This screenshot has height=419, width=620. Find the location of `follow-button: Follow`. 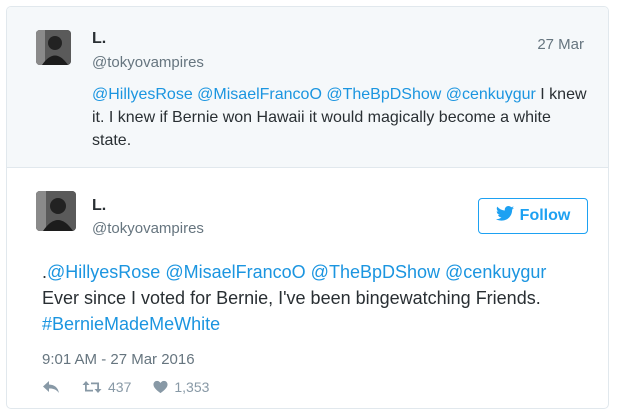

follow-button: Follow is located at coordinates (533, 216).